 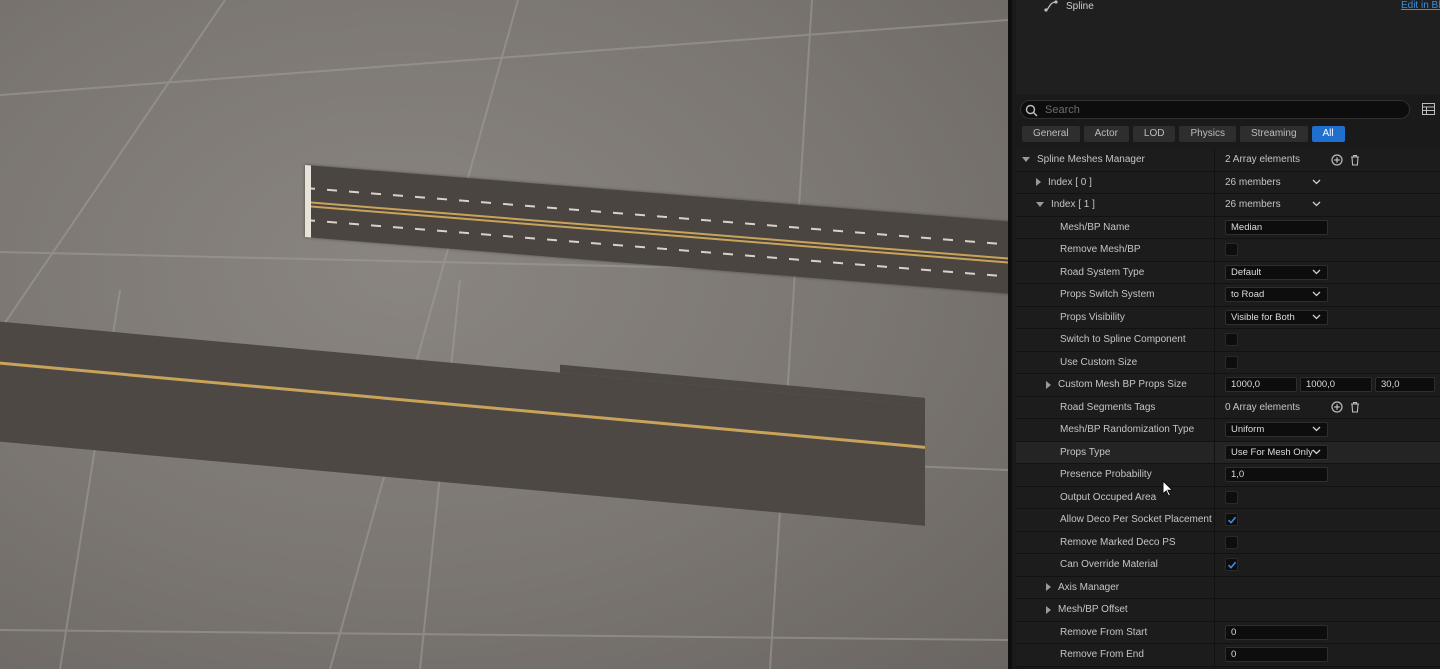 I want to click on selected-value: to Road, so click(x=1248, y=295).